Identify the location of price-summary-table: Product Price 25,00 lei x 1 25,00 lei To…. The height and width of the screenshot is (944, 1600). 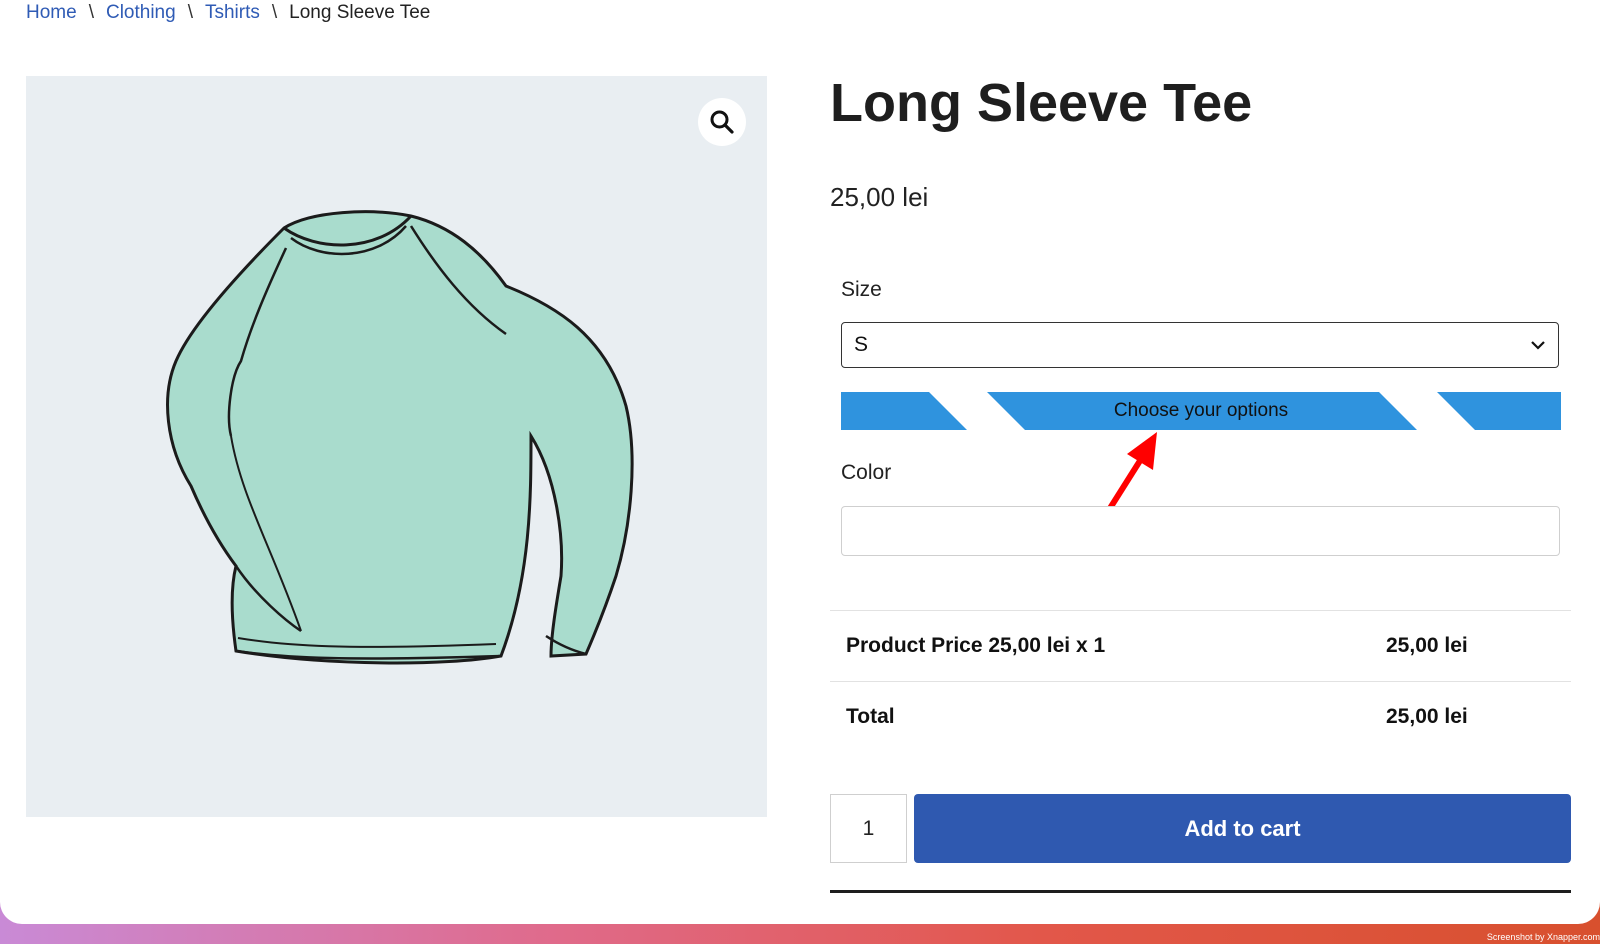
(1200, 681).